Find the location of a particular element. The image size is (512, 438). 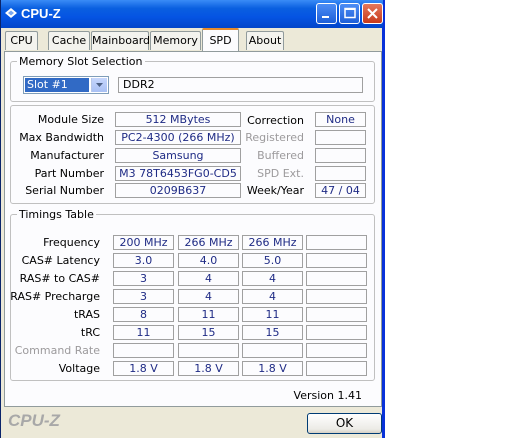

timing-row-label: RAS# to CAS# is located at coordinates (59, 278).